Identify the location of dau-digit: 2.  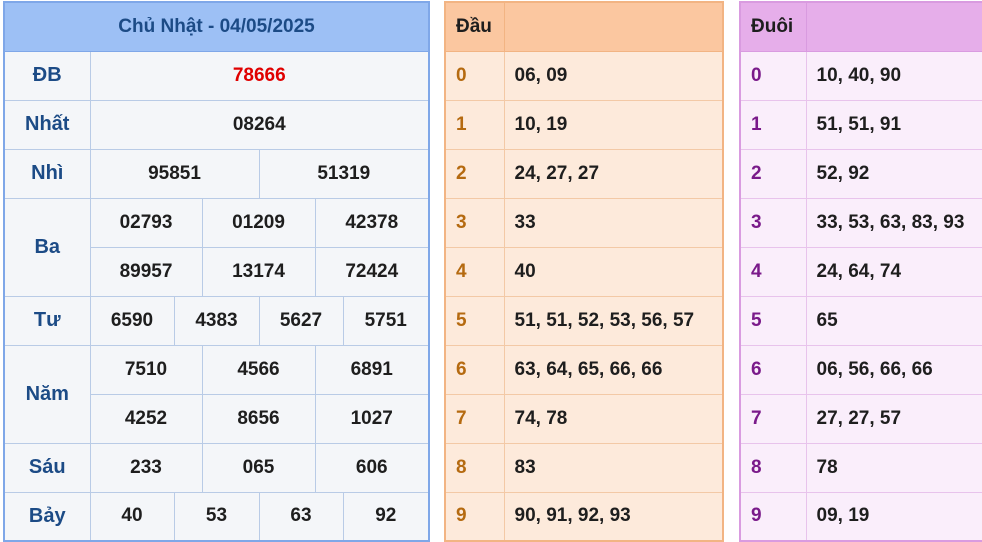
(474, 173).